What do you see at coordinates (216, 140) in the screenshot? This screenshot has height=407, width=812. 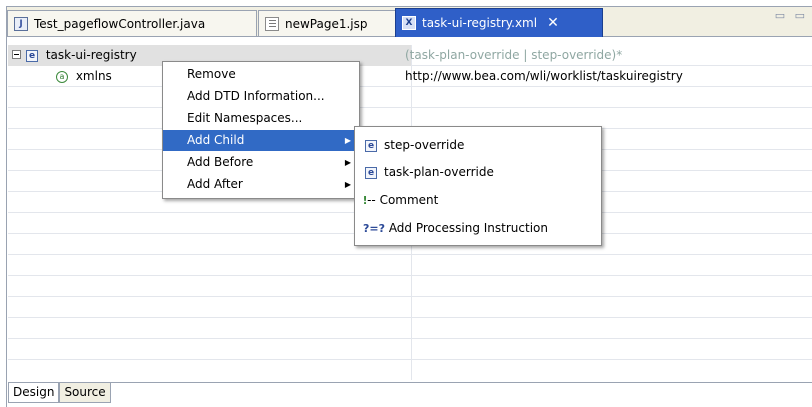 I see `menu-item-label: Add Child` at bounding box center [216, 140].